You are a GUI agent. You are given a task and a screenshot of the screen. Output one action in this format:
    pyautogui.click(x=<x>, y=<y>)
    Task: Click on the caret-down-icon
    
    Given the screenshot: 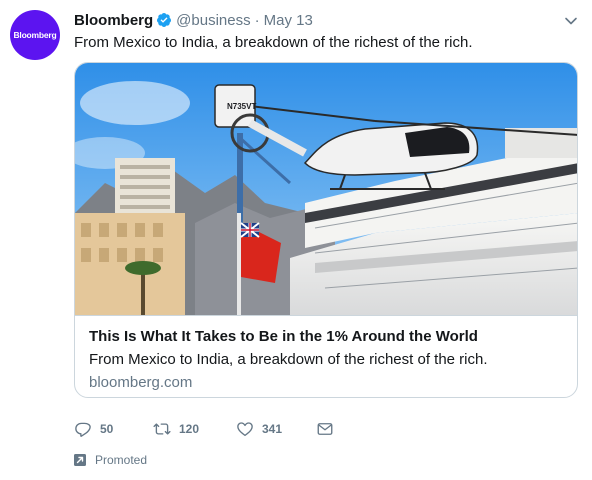 What is the action you would take?
    pyautogui.click(x=571, y=21)
    